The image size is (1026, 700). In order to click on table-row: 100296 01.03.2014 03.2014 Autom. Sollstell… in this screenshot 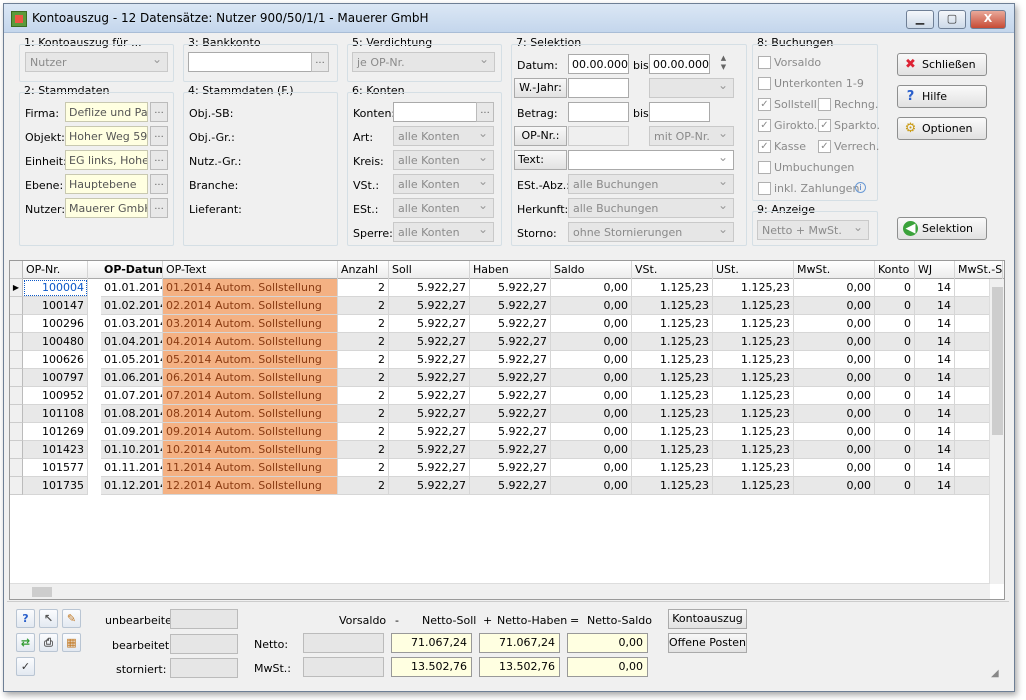, I will do `click(506, 324)`.